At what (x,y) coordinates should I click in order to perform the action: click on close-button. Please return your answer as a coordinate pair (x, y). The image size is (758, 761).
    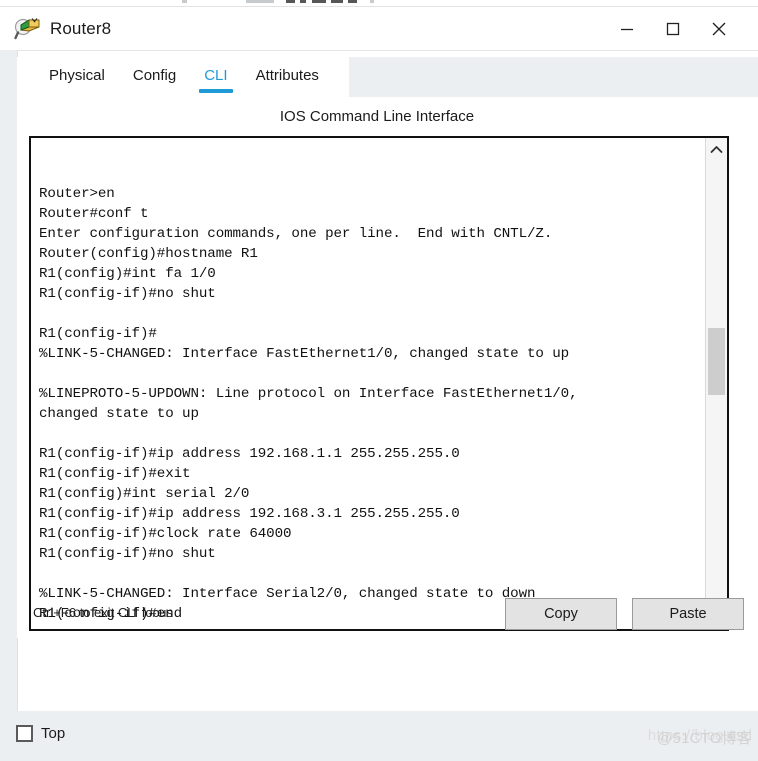
    Looking at the image, I should click on (719, 28).